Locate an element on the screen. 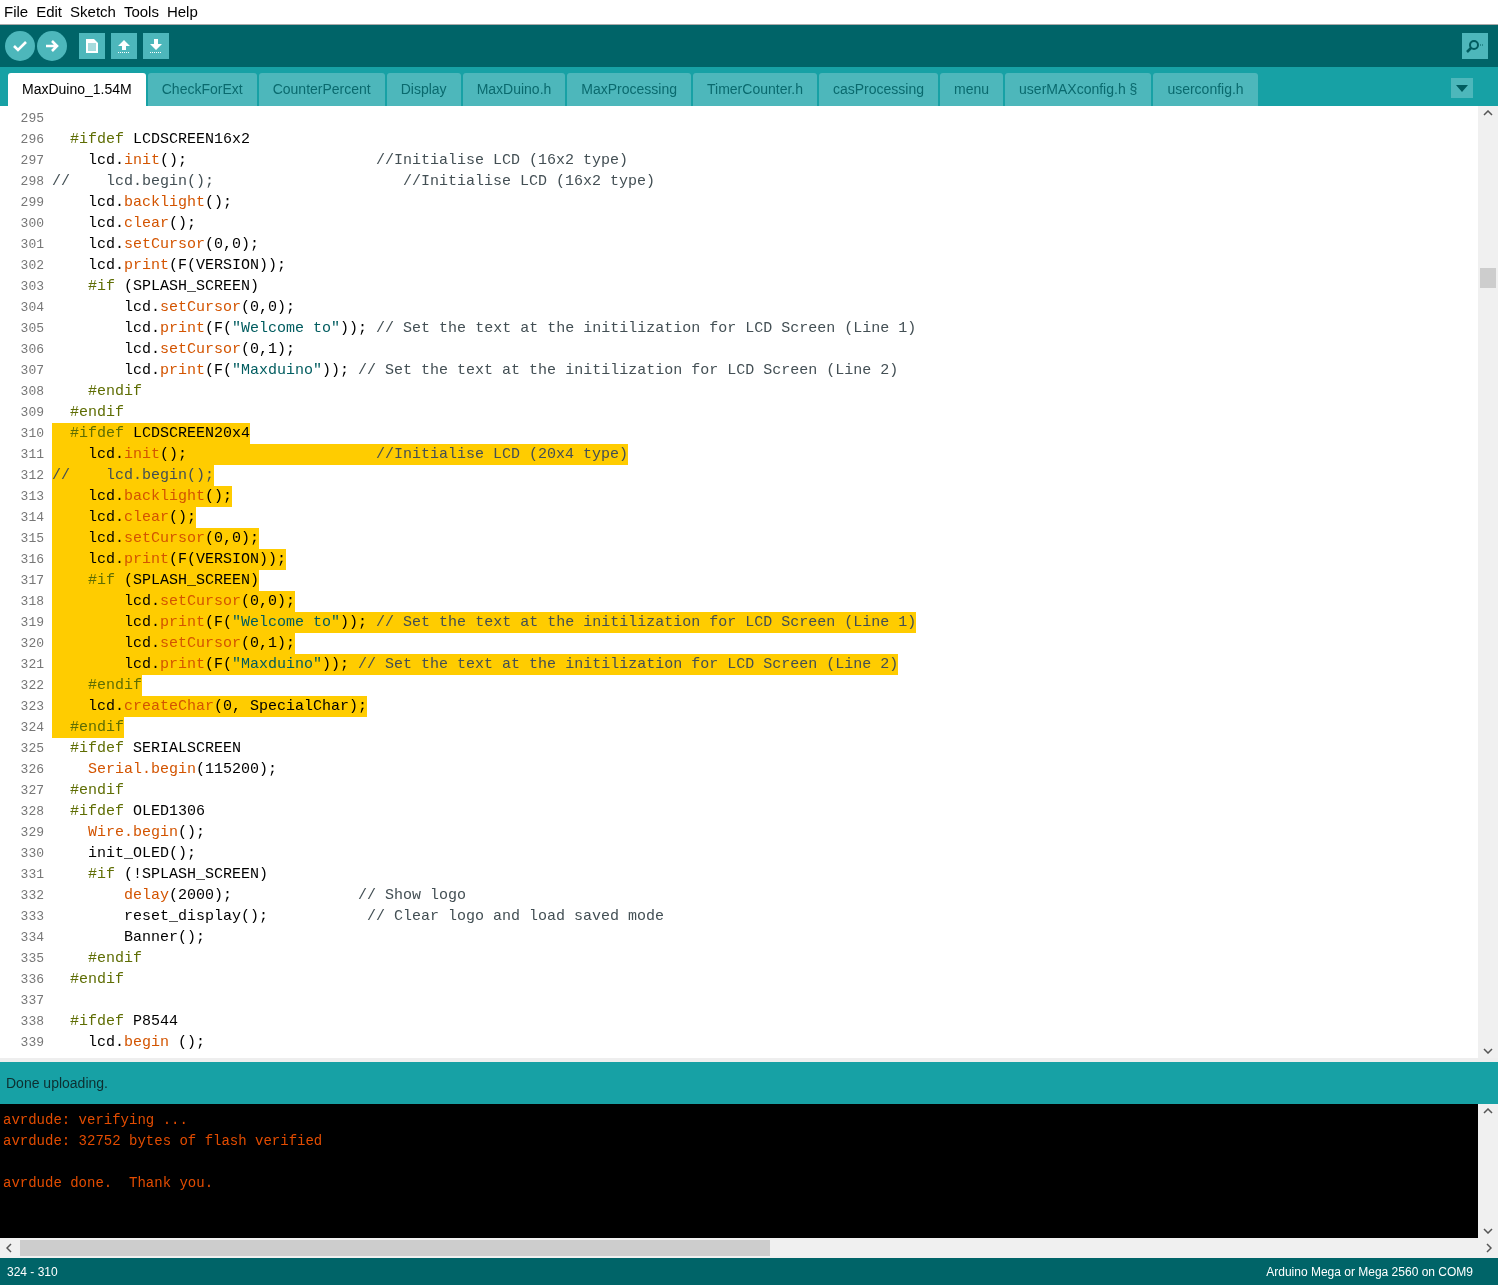 Image resolution: width=1498 pixels, height=1285 pixels. line-number: 318 is located at coordinates (32, 601).